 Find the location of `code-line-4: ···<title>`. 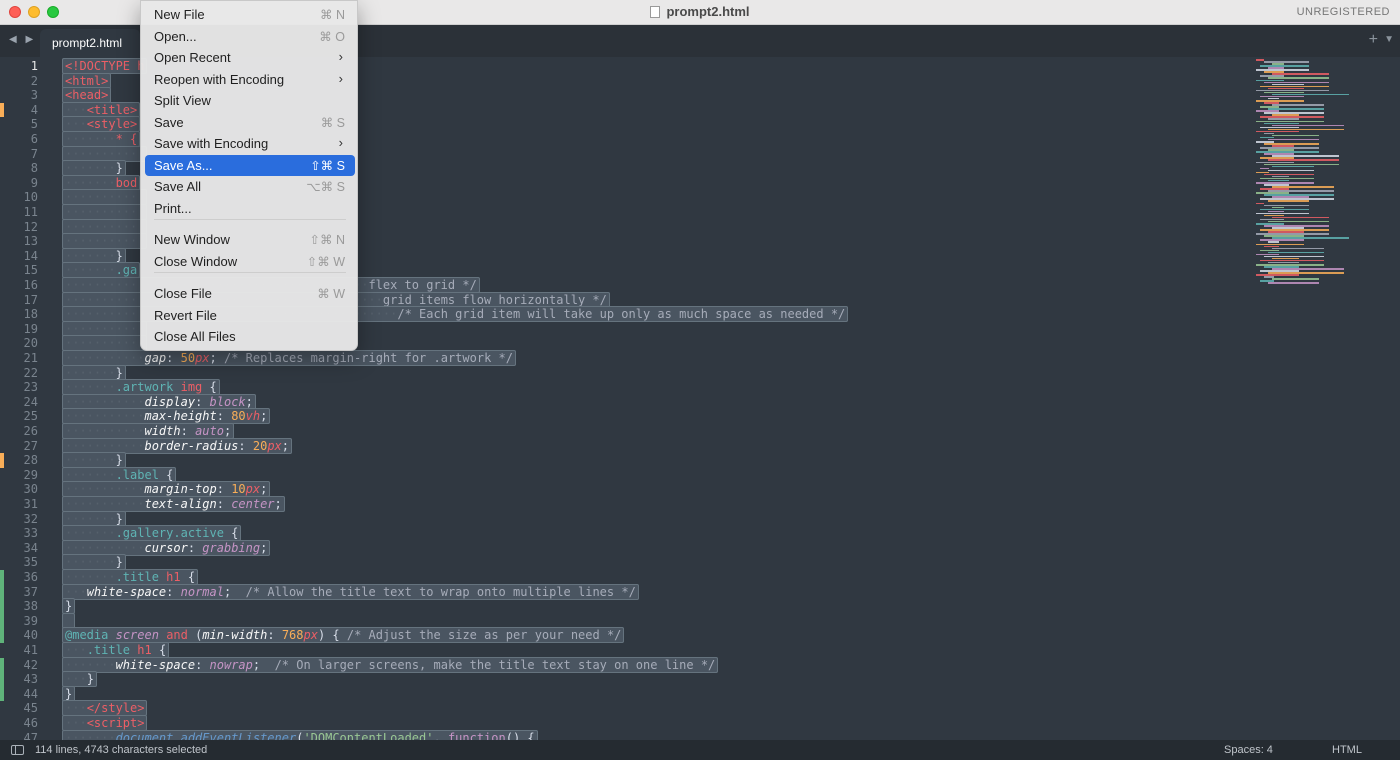

code-line-4: ···<title> is located at coordinates (101, 109).